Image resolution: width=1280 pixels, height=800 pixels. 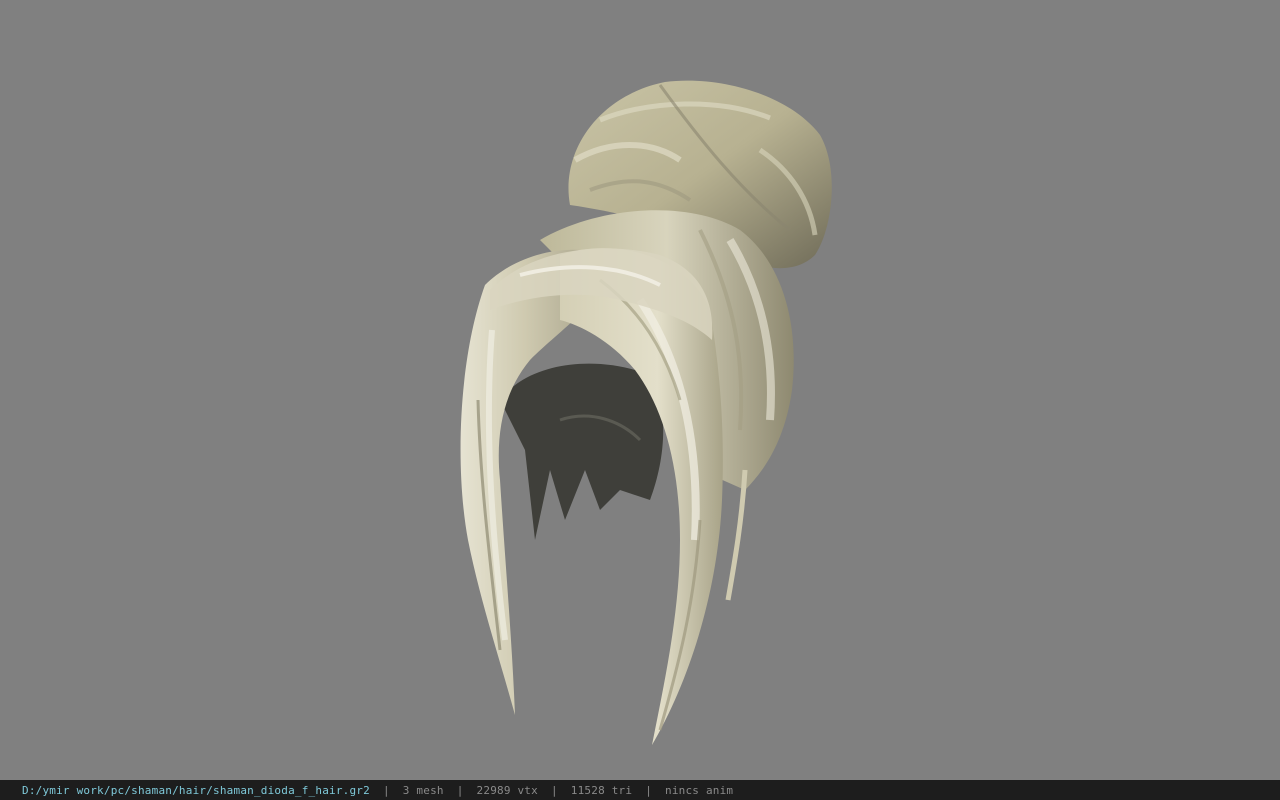 What do you see at coordinates (423, 790) in the screenshot?
I see `mesh-count: 3 mesh` at bounding box center [423, 790].